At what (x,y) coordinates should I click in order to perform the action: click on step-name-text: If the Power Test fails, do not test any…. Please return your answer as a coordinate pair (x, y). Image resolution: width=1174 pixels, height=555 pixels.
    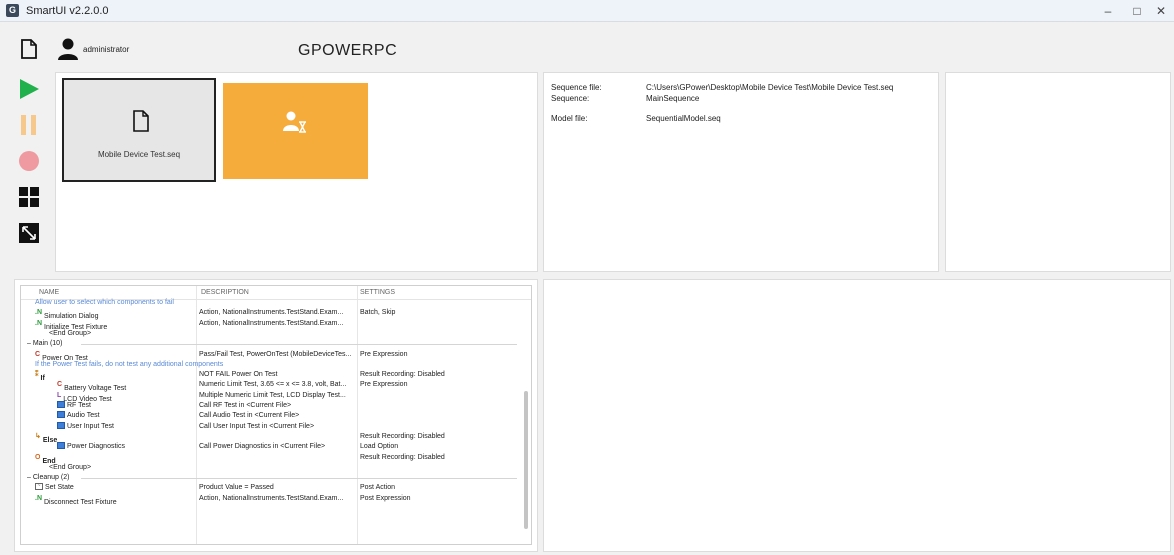
    Looking at the image, I should click on (129, 364).